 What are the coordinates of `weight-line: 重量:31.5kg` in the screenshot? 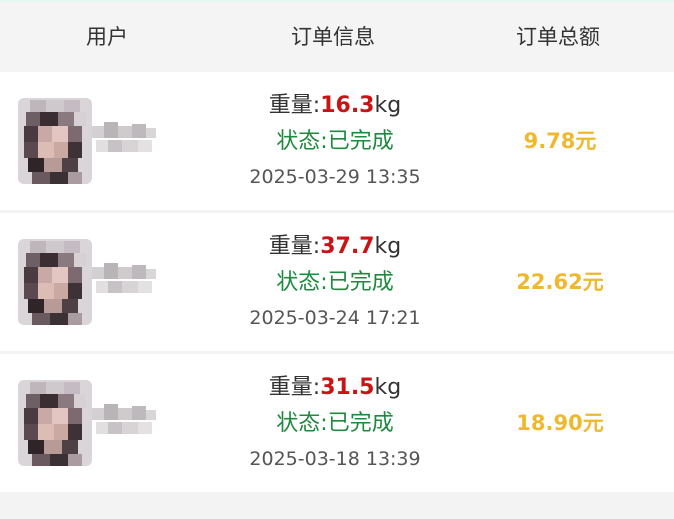 It's located at (335, 388).